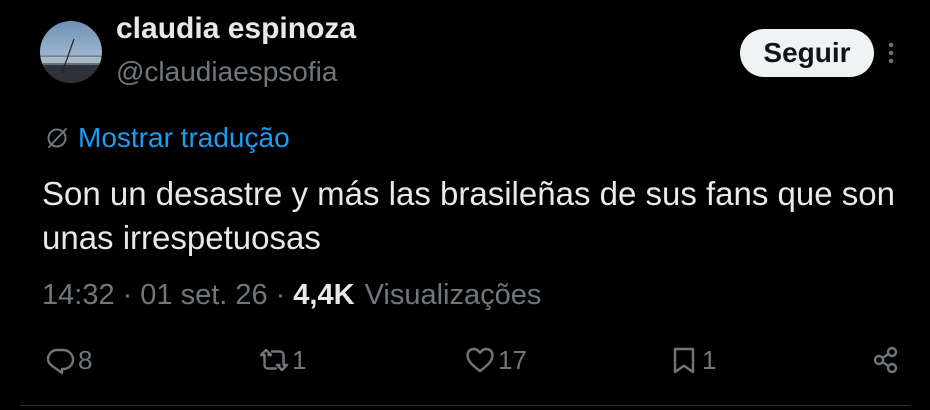 The width and height of the screenshot is (930, 410). What do you see at coordinates (465, 405) in the screenshot?
I see `divider` at bounding box center [465, 405].